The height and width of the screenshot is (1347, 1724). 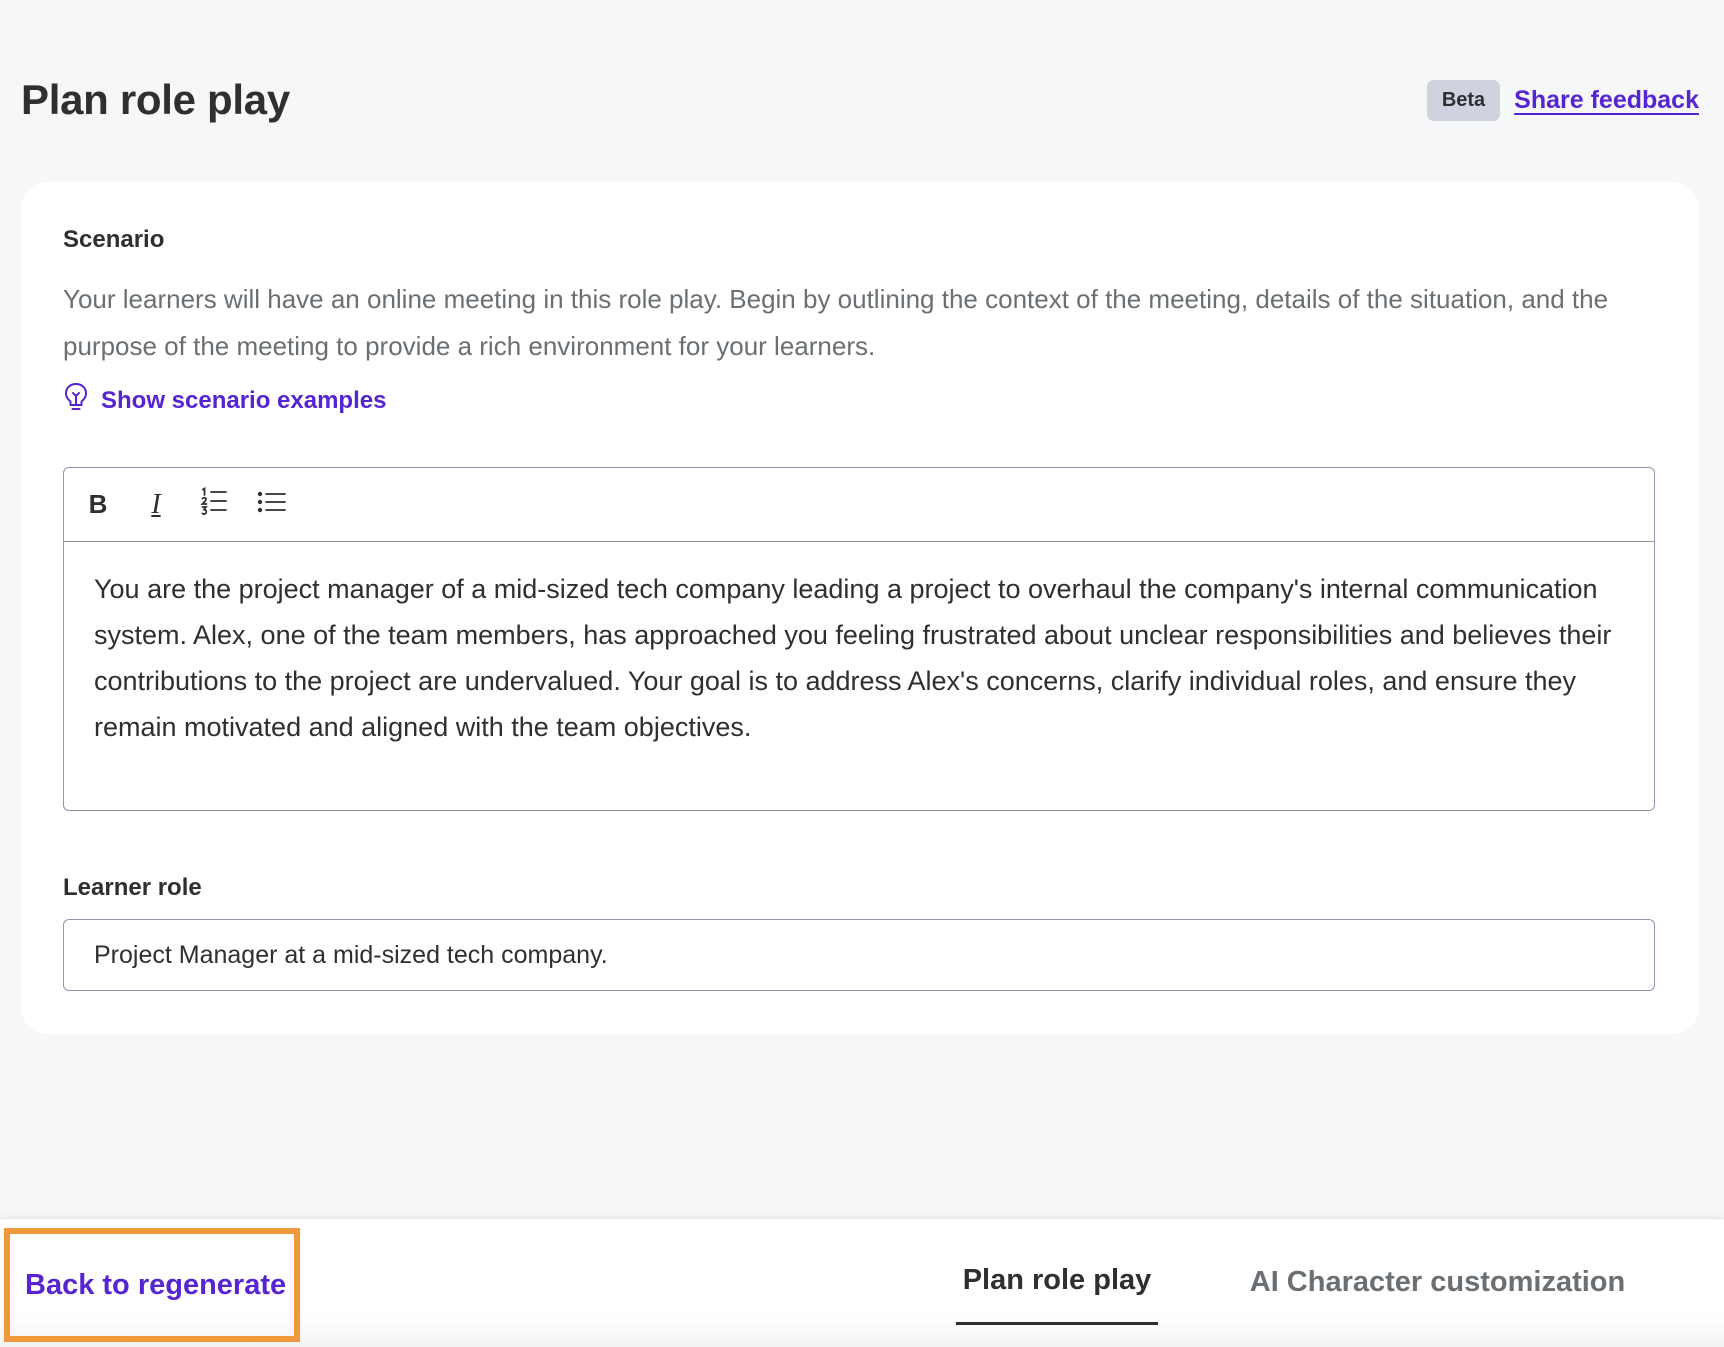 I want to click on page-header: Plan role play Beta Share feedback, so click(x=860, y=100).